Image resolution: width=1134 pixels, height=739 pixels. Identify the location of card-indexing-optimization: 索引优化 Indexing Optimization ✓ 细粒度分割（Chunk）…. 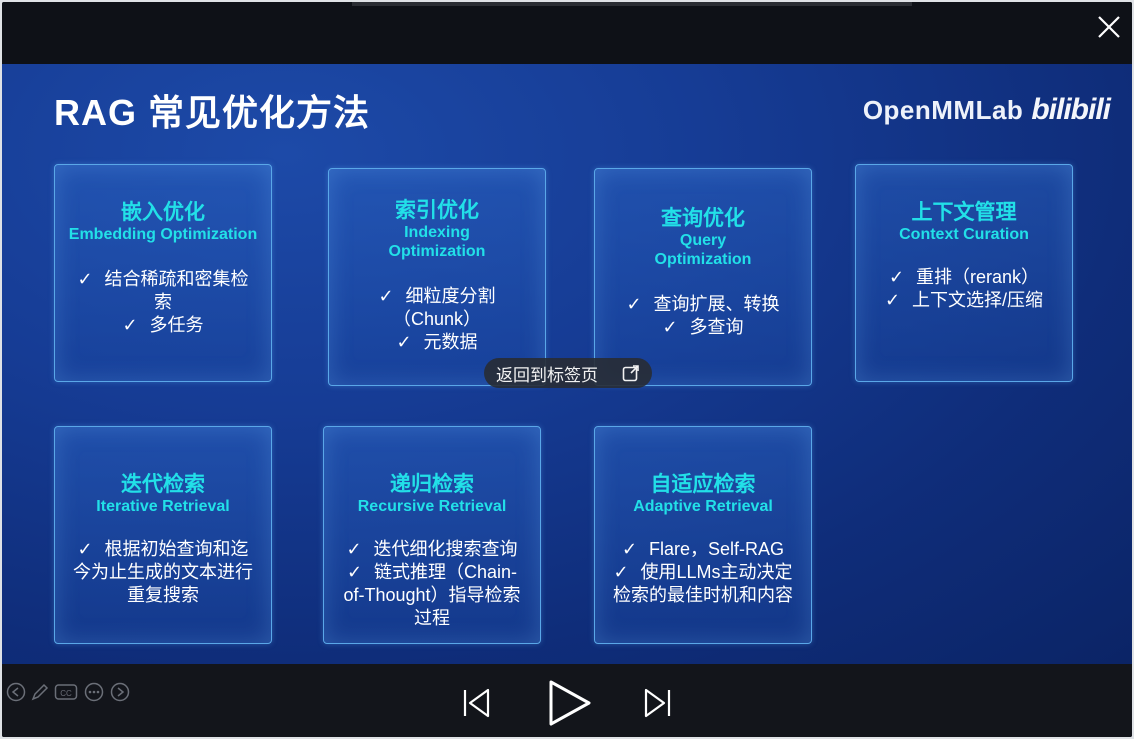
(437, 277).